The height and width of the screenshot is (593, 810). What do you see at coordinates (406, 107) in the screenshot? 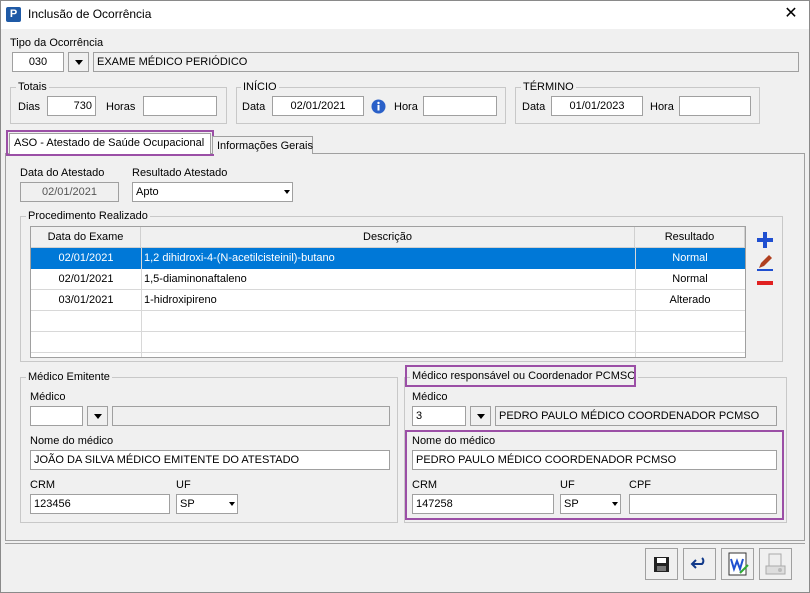
I see `inicio-hora-label: Hora` at bounding box center [406, 107].